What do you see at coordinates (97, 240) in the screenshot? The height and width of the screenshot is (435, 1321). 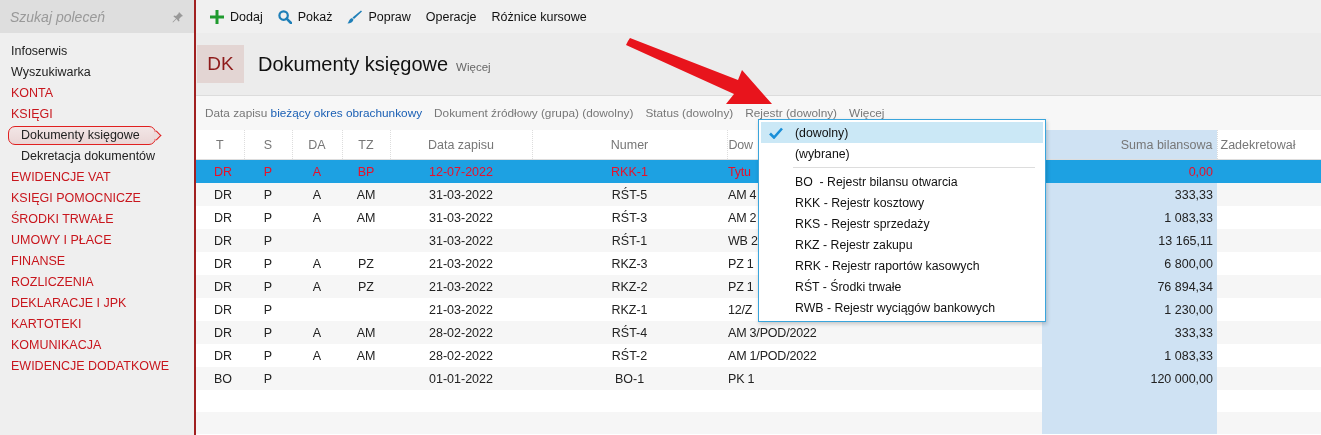 I see `sidebar-item: UMOWY I PŁACE` at bounding box center [97, 240].